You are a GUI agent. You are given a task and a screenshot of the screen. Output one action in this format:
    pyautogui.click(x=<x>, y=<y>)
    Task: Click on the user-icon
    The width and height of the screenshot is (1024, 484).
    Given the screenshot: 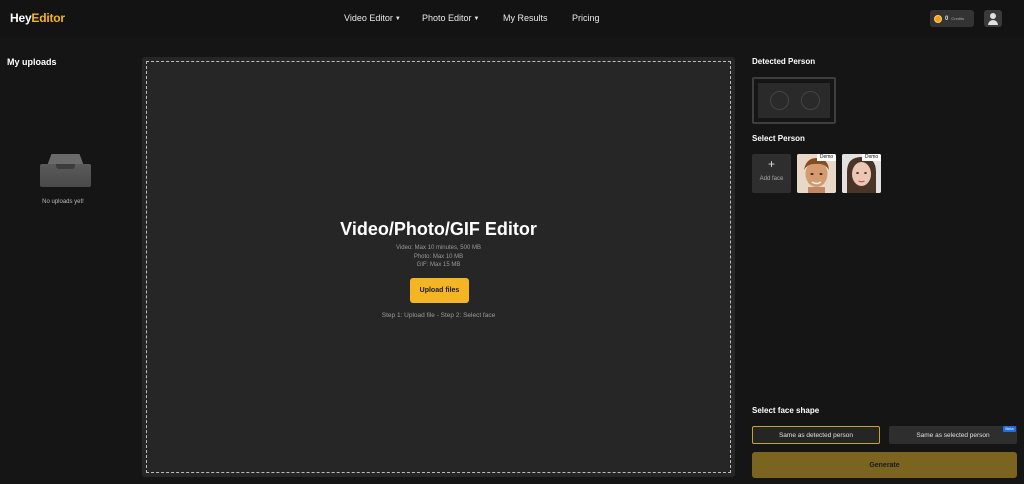 What is the action you would take?
    pyautogui.click(x=993, y=16)
    